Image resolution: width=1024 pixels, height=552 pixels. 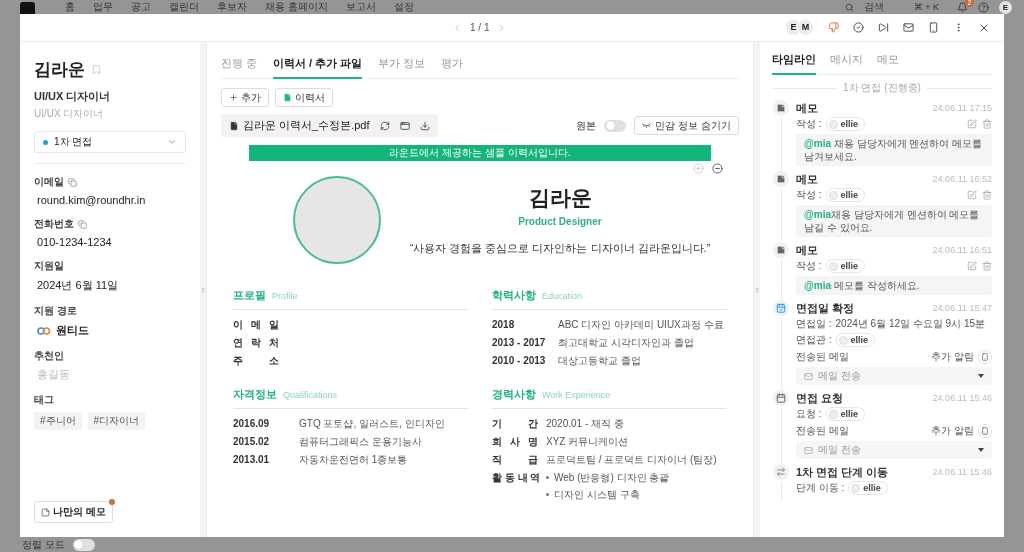 I want to click on row-value: 최고대학교 시각디자인과 졸업, so click(x=626, y=342).